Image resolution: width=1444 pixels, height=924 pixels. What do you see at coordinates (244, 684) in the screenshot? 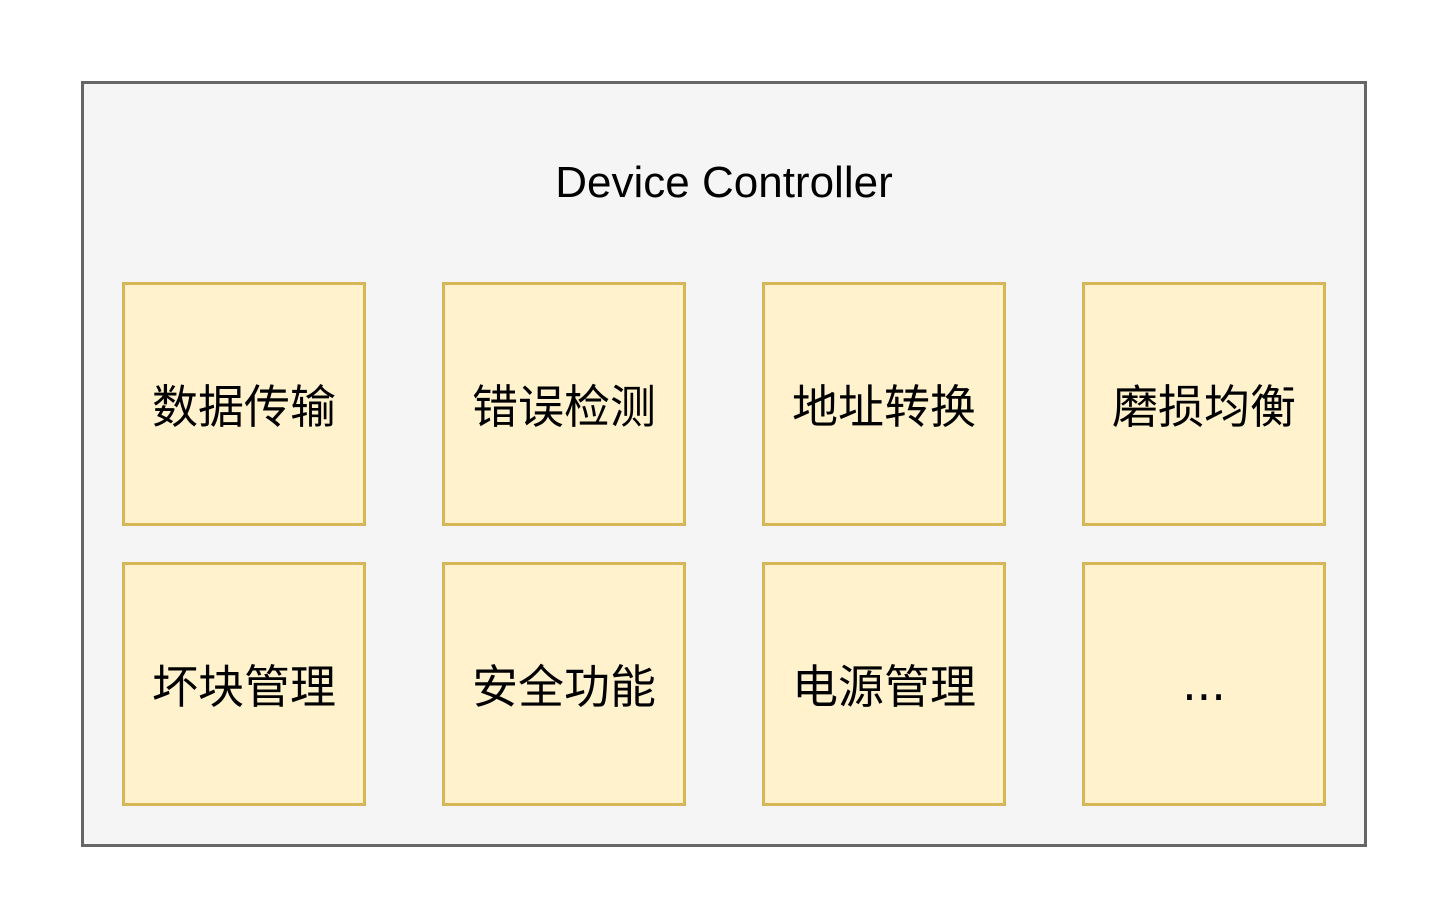
I see `module-bad-block-management: 坏块管理` at bounding box center [244, 684].